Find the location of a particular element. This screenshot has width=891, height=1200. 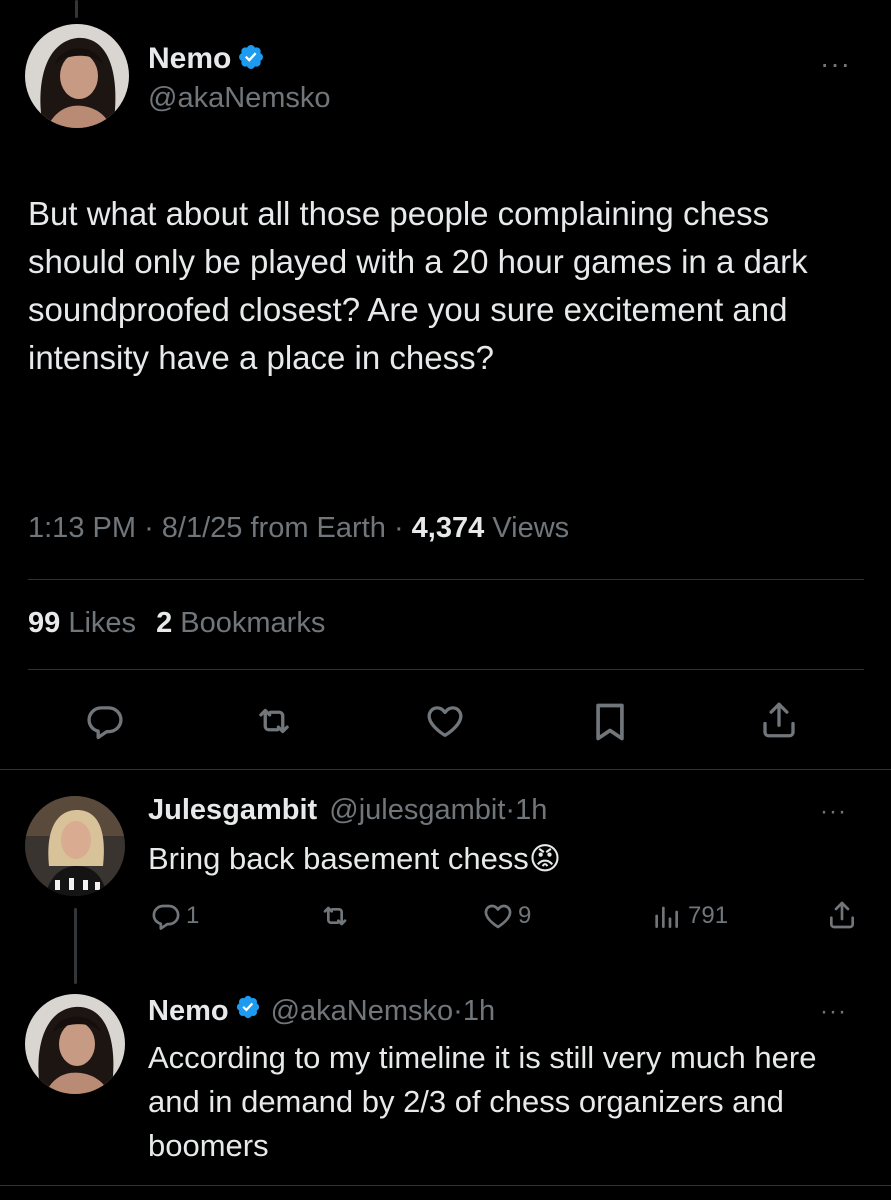

reply-text: Bring back basement chess😡 is located at coordinates (354, 859).